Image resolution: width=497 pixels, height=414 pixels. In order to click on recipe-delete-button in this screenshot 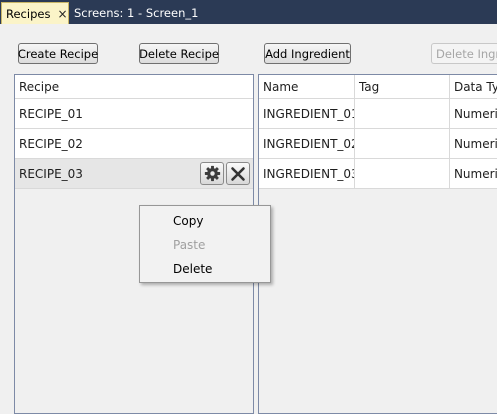, I will do `click(238, 173)`.